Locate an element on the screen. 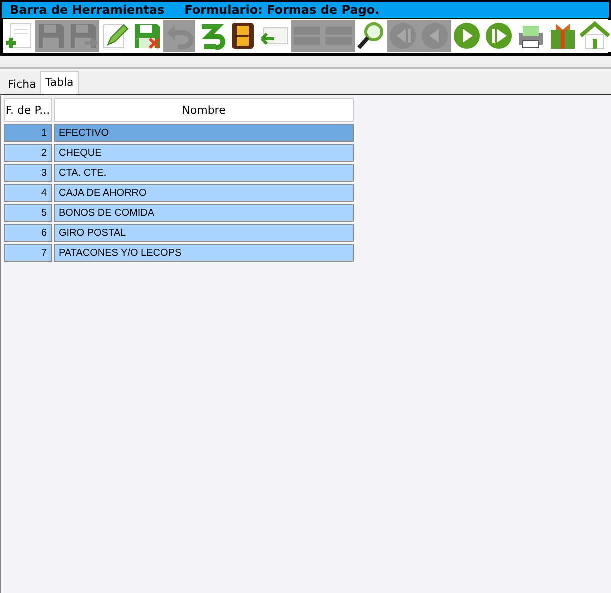 The height and width of the screenshot is (593, 611). search-icon is located at coordinates (371, 36).